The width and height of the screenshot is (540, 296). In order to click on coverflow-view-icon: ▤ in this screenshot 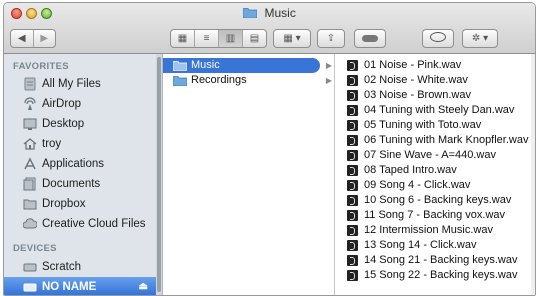, I will do `click(254, 38)`.